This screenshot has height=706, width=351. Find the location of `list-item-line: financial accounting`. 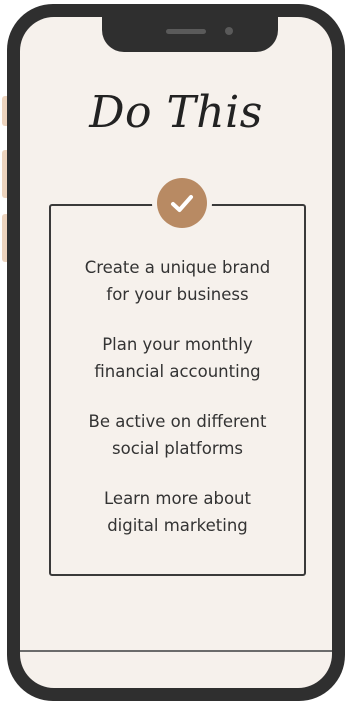

list-item-line: financial accounting is located at coordinates (177, 371).